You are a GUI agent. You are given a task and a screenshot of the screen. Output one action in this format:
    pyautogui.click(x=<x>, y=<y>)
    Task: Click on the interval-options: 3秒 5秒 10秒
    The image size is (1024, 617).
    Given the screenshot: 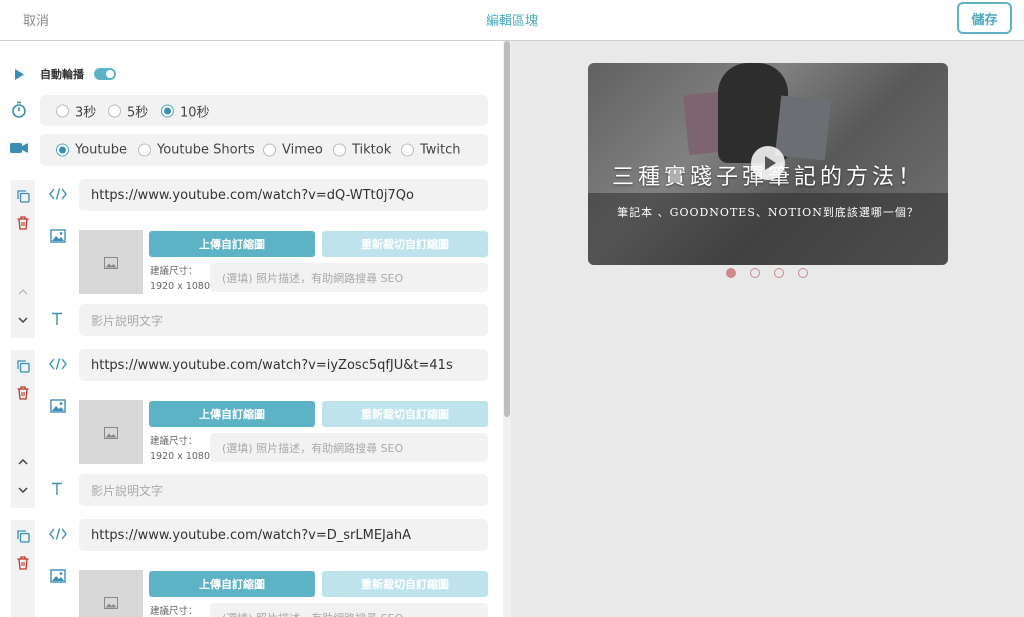 What is the action you would take?
    pyautogui.click(x=264, y=110)
    